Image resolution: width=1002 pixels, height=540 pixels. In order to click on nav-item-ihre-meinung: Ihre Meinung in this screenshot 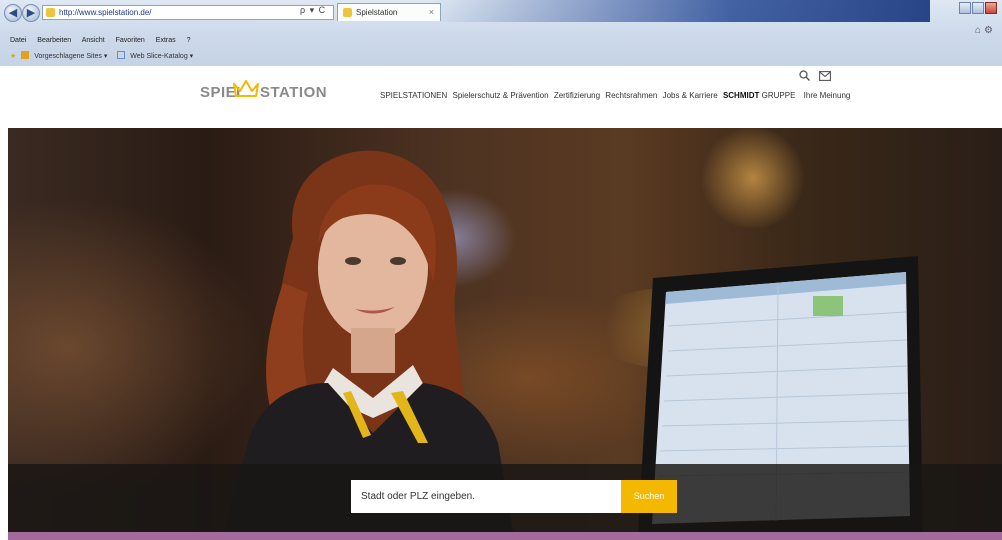, I will do `click(827, 95)`.